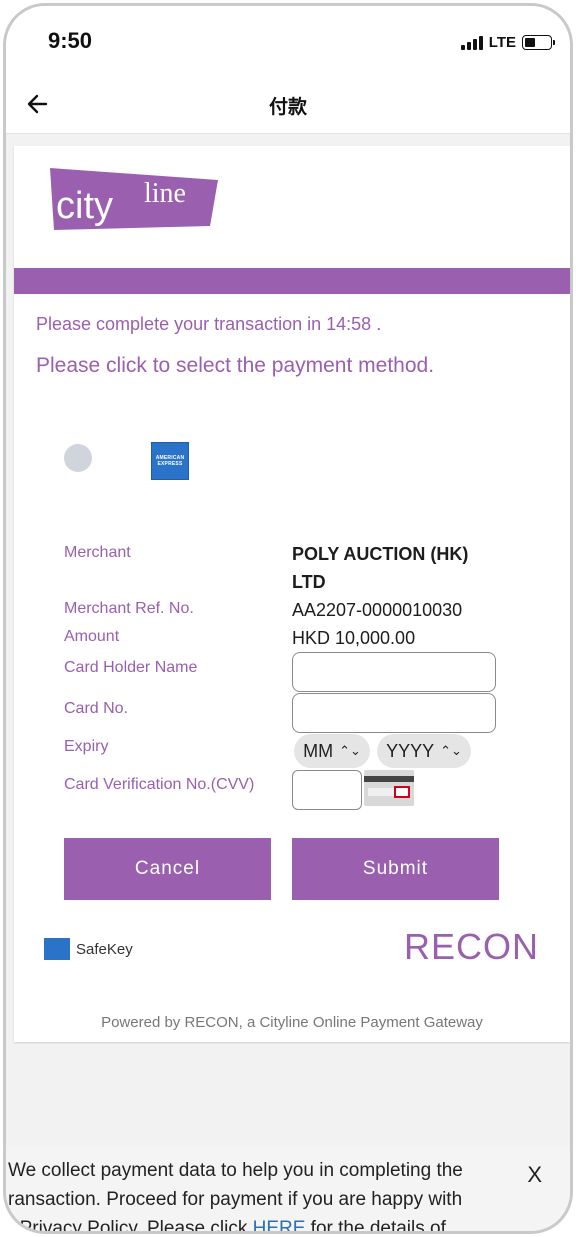  Describe the element at coordinates (159, 784) in the screenshot. I see `cvv-label: Card Verification No.(CVV)` at that location.